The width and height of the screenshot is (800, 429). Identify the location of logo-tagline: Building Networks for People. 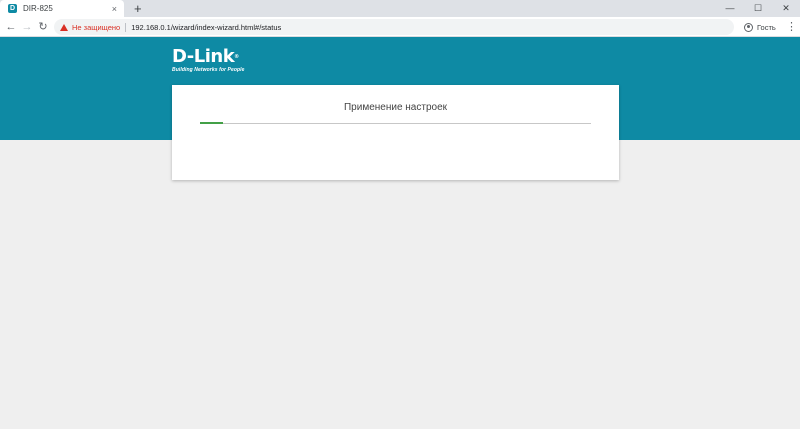
(208, 70).